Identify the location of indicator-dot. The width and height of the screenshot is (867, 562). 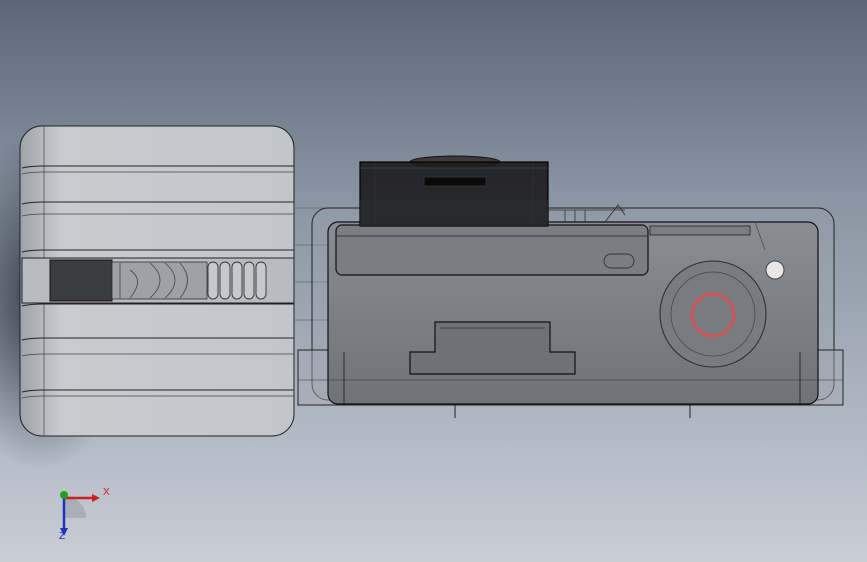
(775, 270).